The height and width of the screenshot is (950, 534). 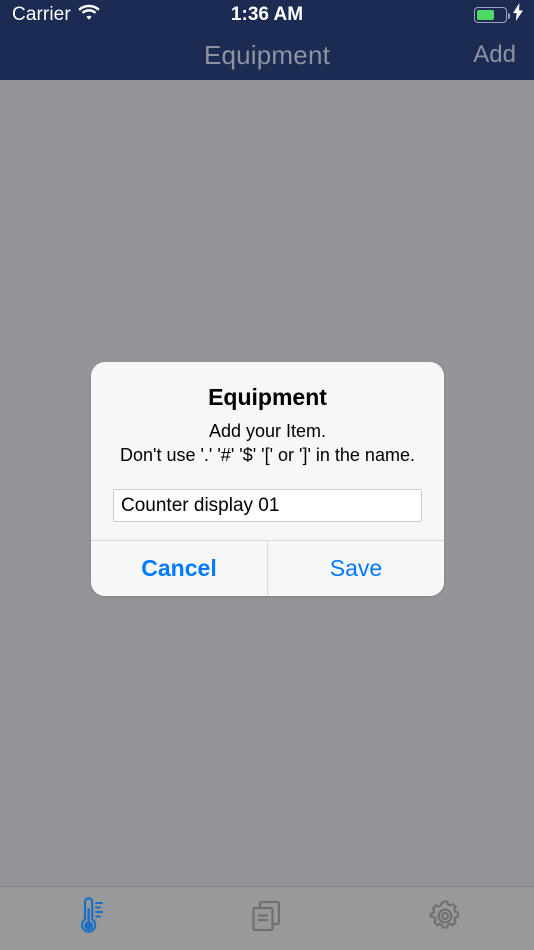 I want to click on tab-documents, so click(x=267, y=918).